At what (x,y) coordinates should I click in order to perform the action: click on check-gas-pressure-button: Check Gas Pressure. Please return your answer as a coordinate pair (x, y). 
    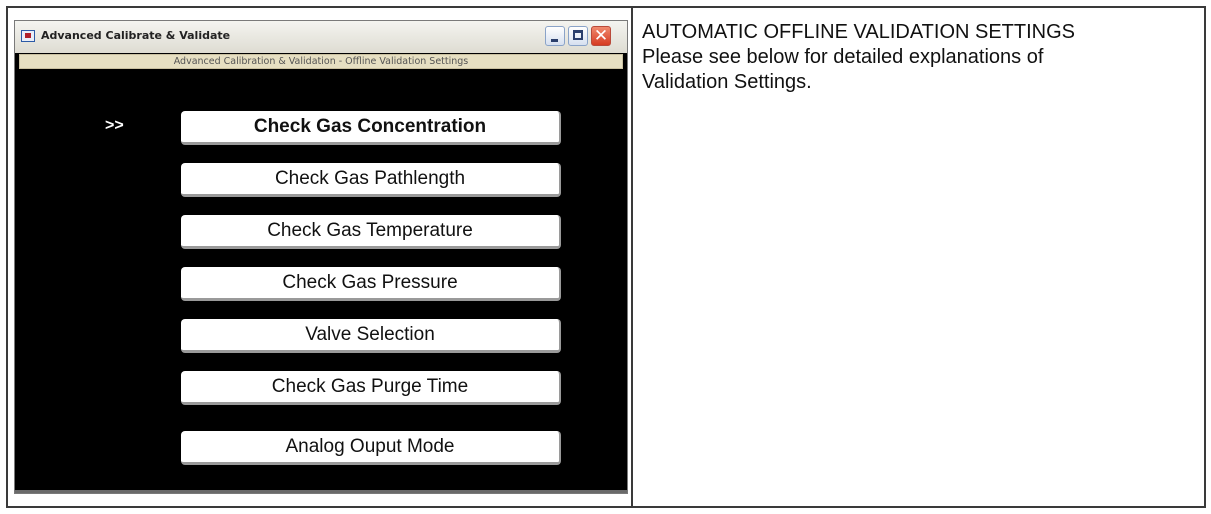
    Looking at the image, I should click on (371, 284).